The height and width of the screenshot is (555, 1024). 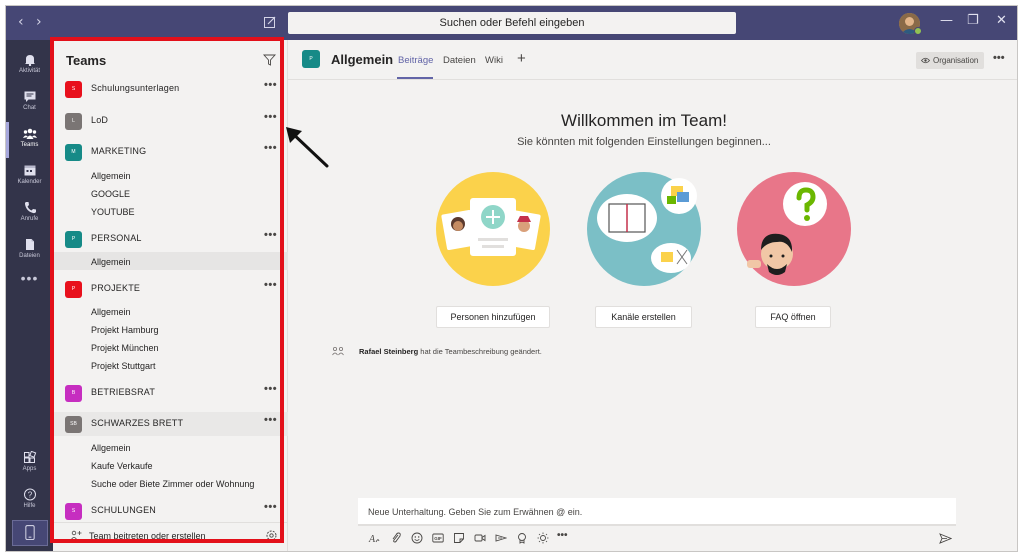 What do you see at coordinates (73, 511) in the screenshot?
I see `team-avatar: S` at bounding box center [73, 511].